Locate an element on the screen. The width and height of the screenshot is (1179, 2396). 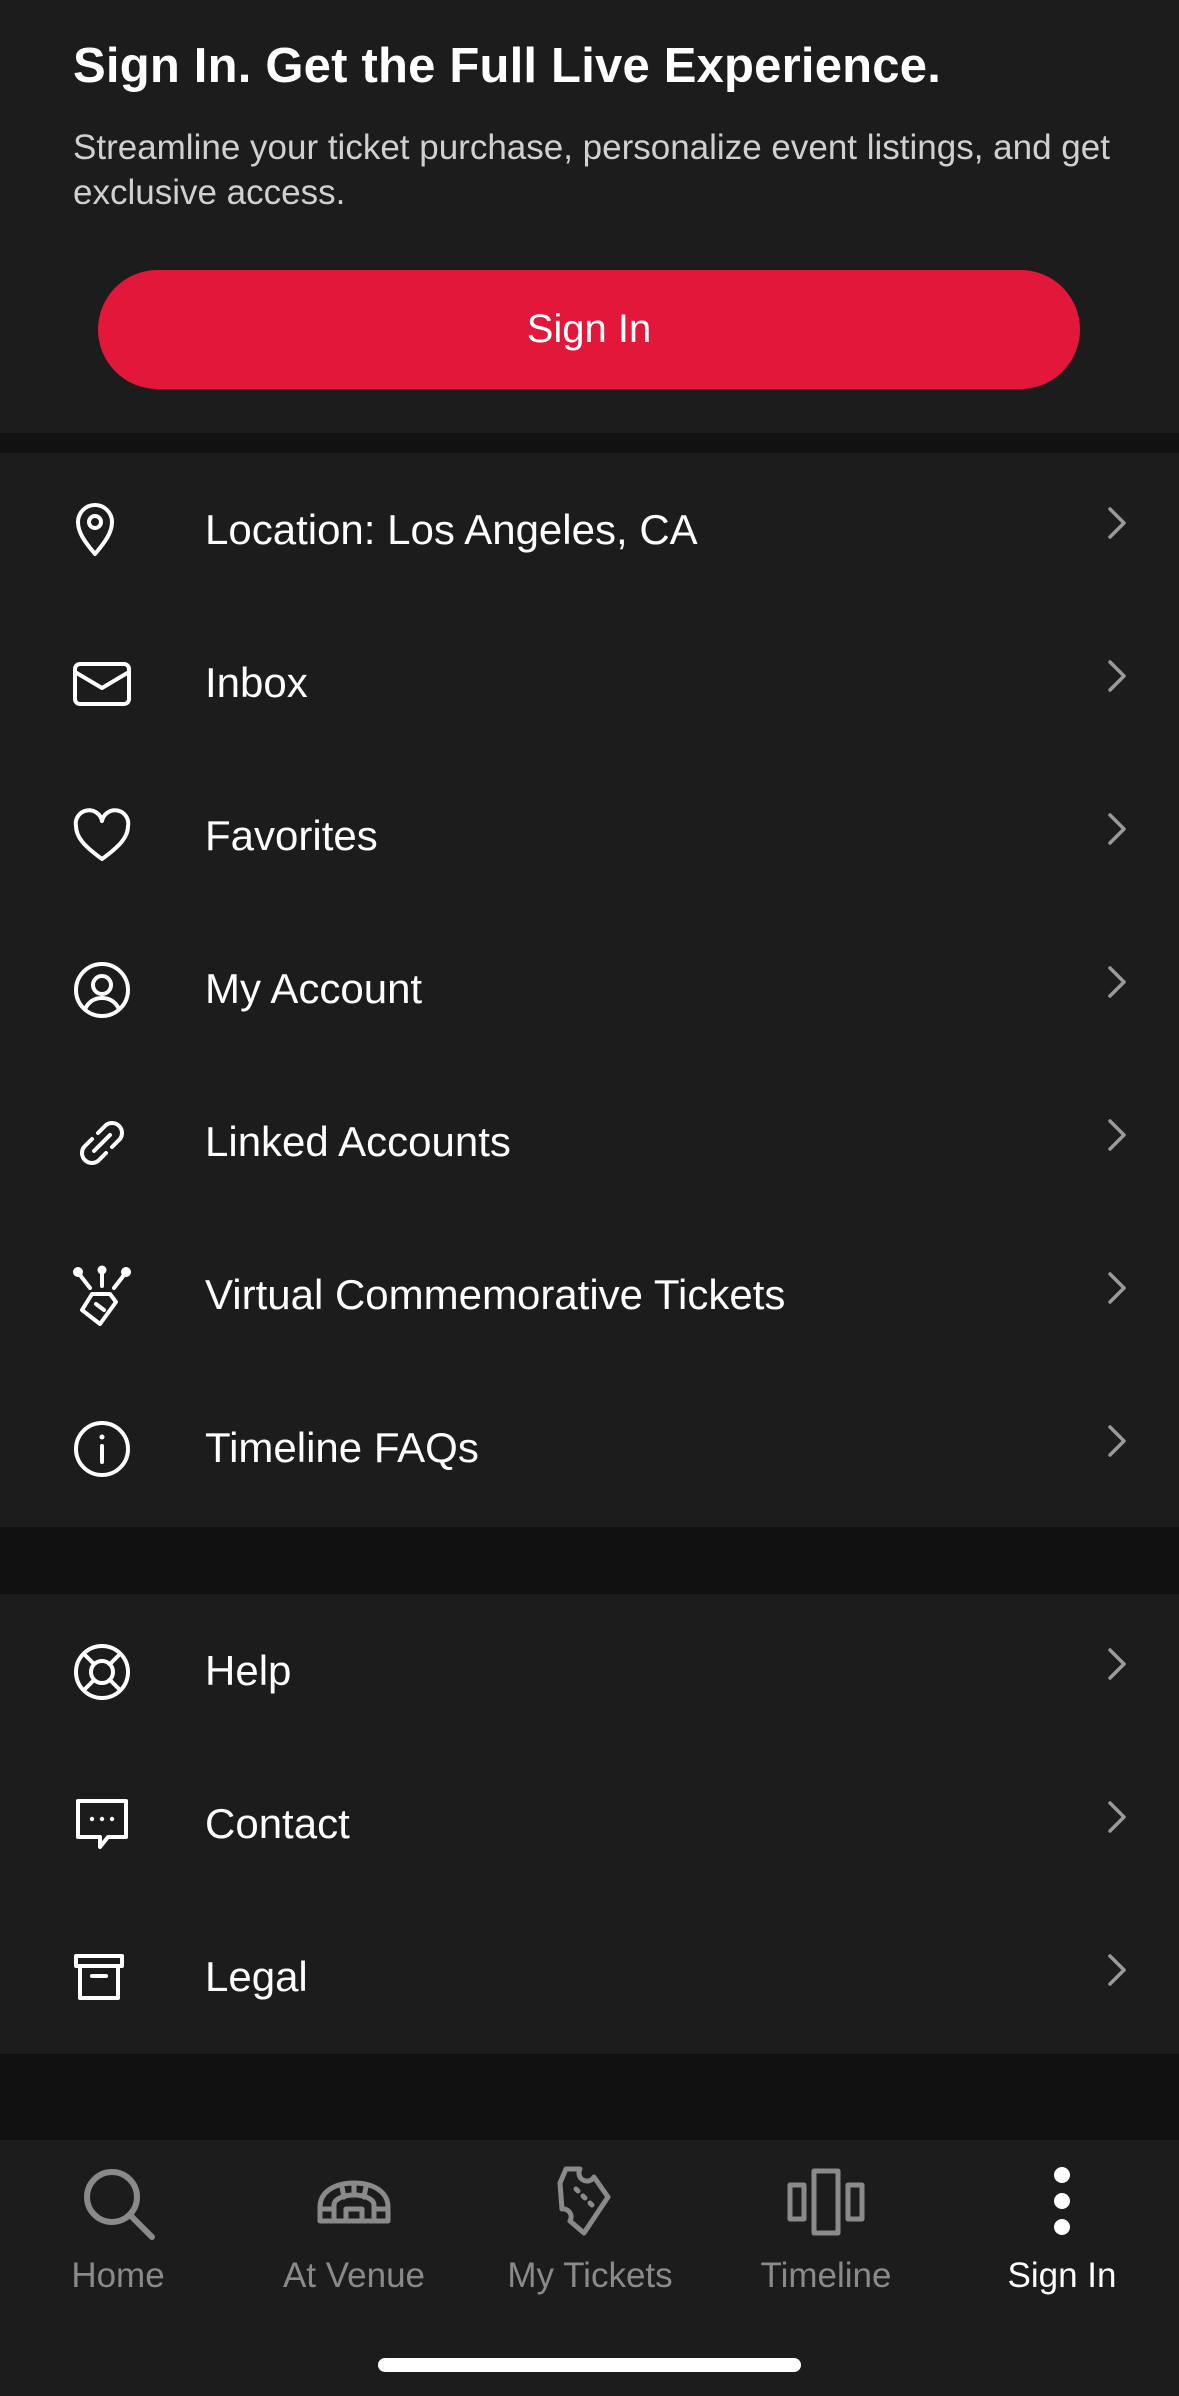
home-indicator is located at coordinates (589, 2365).